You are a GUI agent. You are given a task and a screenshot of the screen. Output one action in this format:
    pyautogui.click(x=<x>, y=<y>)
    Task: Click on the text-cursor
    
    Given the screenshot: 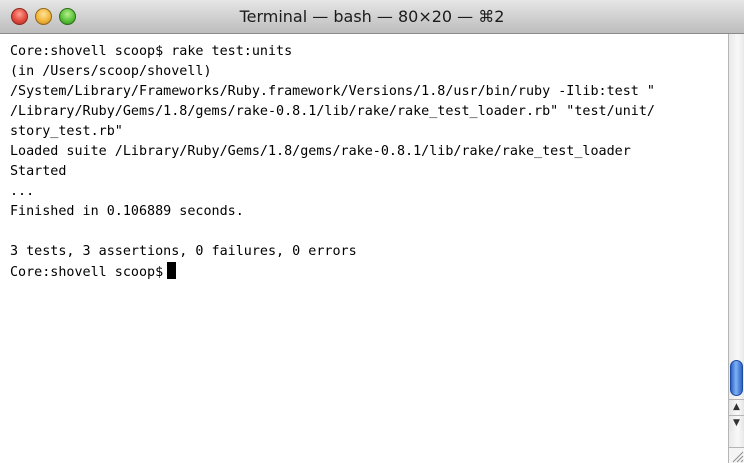 What is the action you would take?
    pyautogui.click(x=172, y=270)
    